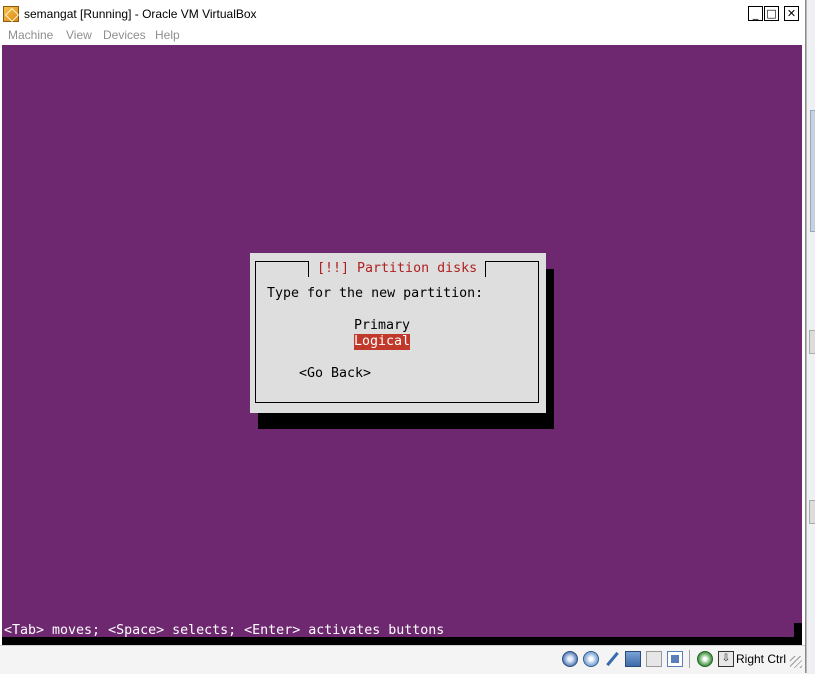 The height and width of the screenshot is (674, 815). I want to click on dialog-title: [!!] Partition disks, so click(397, 269).